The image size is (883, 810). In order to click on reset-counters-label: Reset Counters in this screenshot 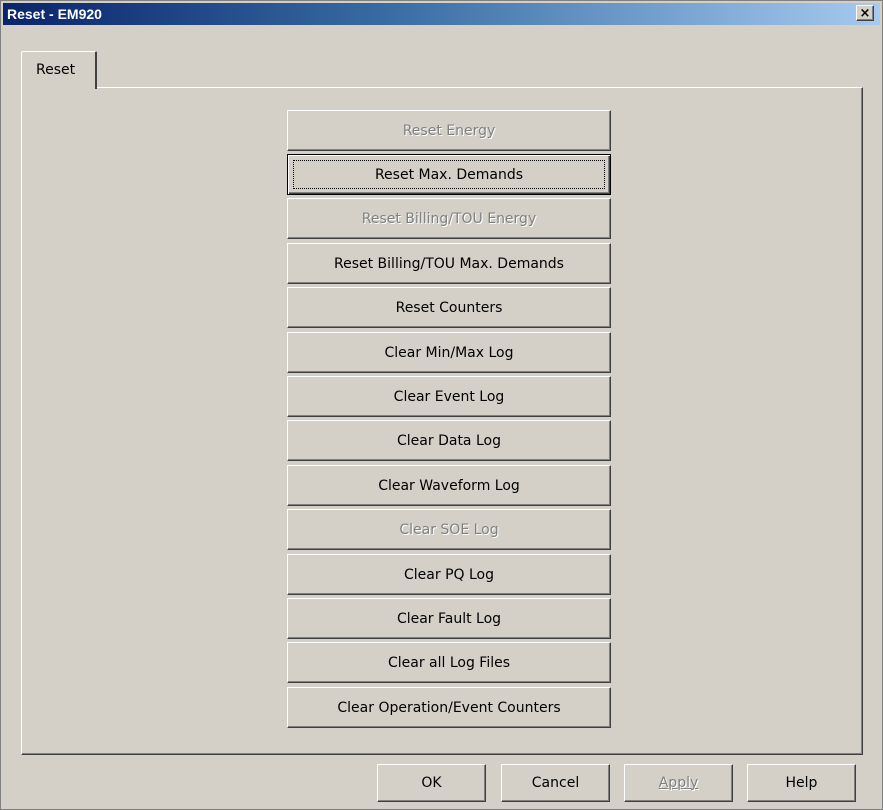, I will do `click(449, 307)`.